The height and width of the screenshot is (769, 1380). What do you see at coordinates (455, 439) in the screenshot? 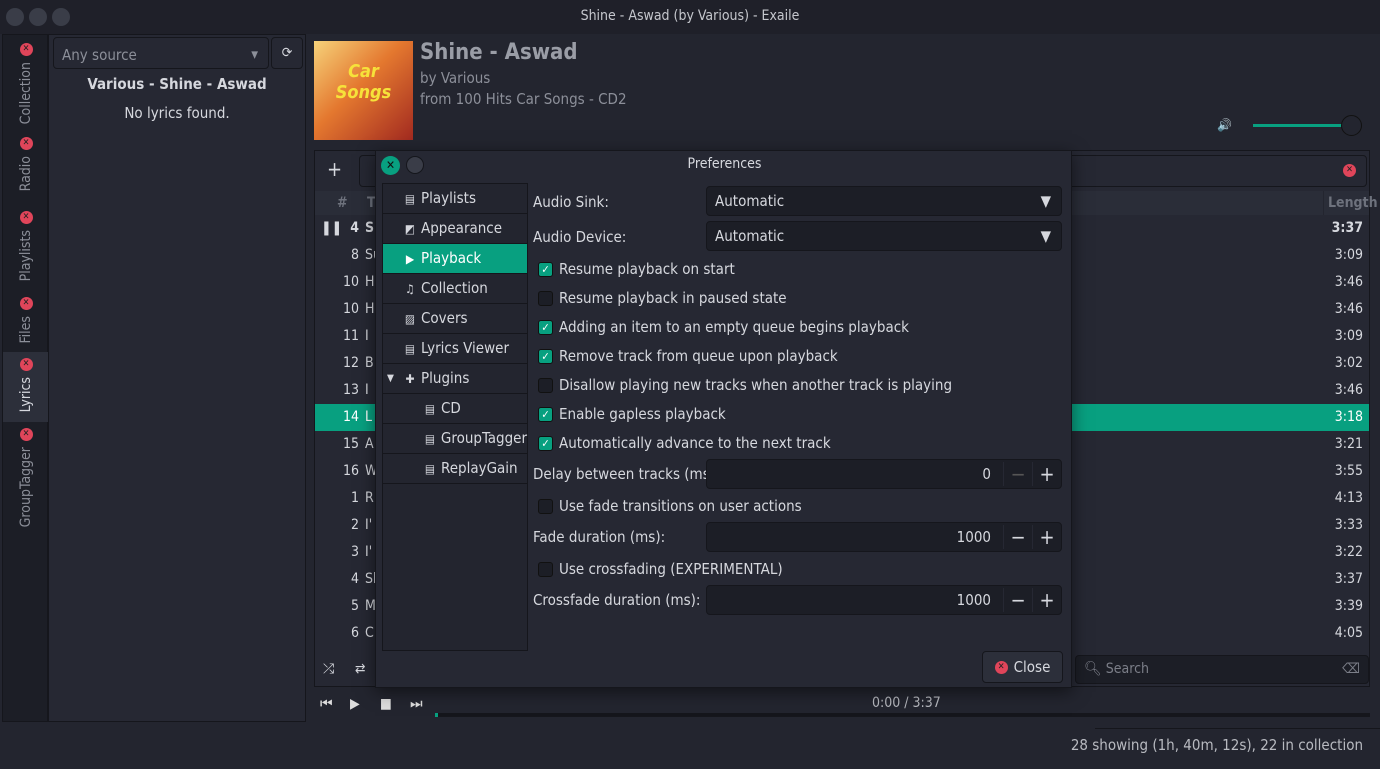
I see `nav-item-grouptagger: ▤ GroupTagger` at bounding box center [455, 439].